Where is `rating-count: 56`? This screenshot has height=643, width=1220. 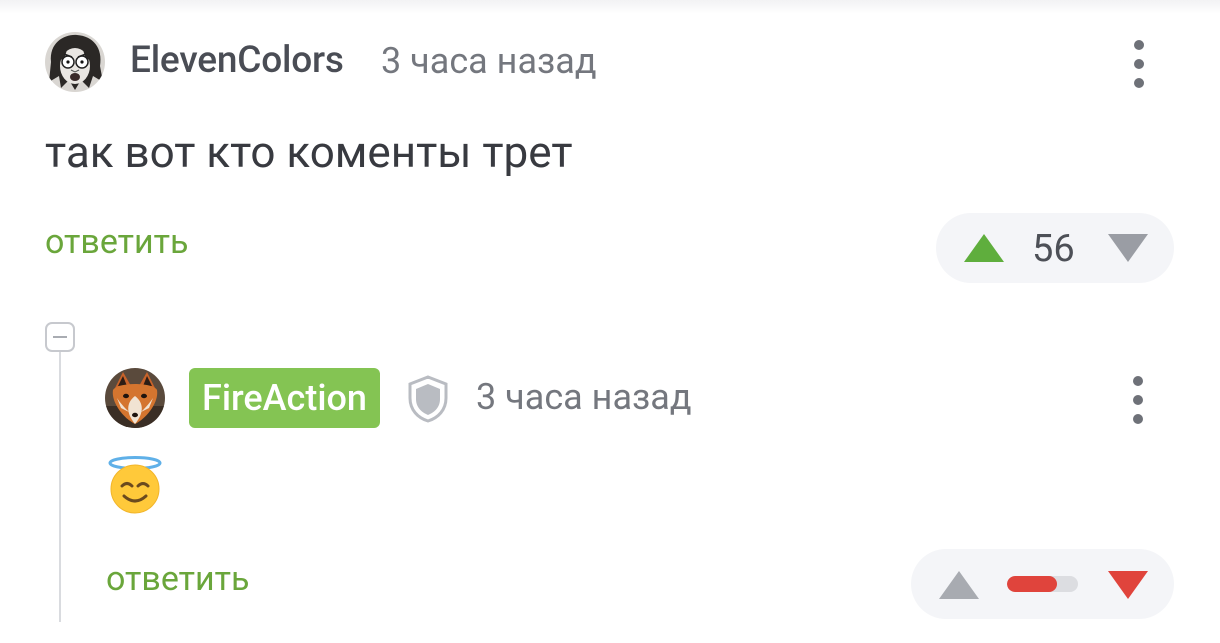
rating-count: 56 is located at coordinates (1053, 249).